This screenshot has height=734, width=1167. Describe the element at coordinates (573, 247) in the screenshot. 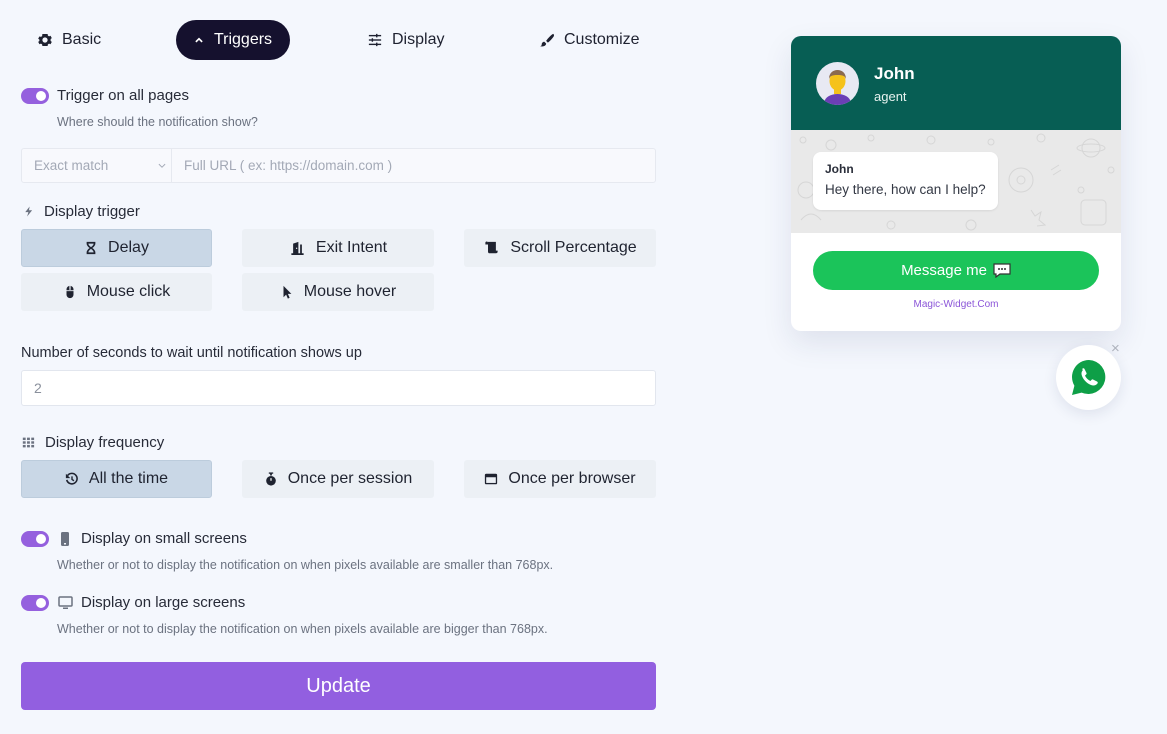

I see `trigger-scroll-percentage-label: Scroll Percentage` at that location.